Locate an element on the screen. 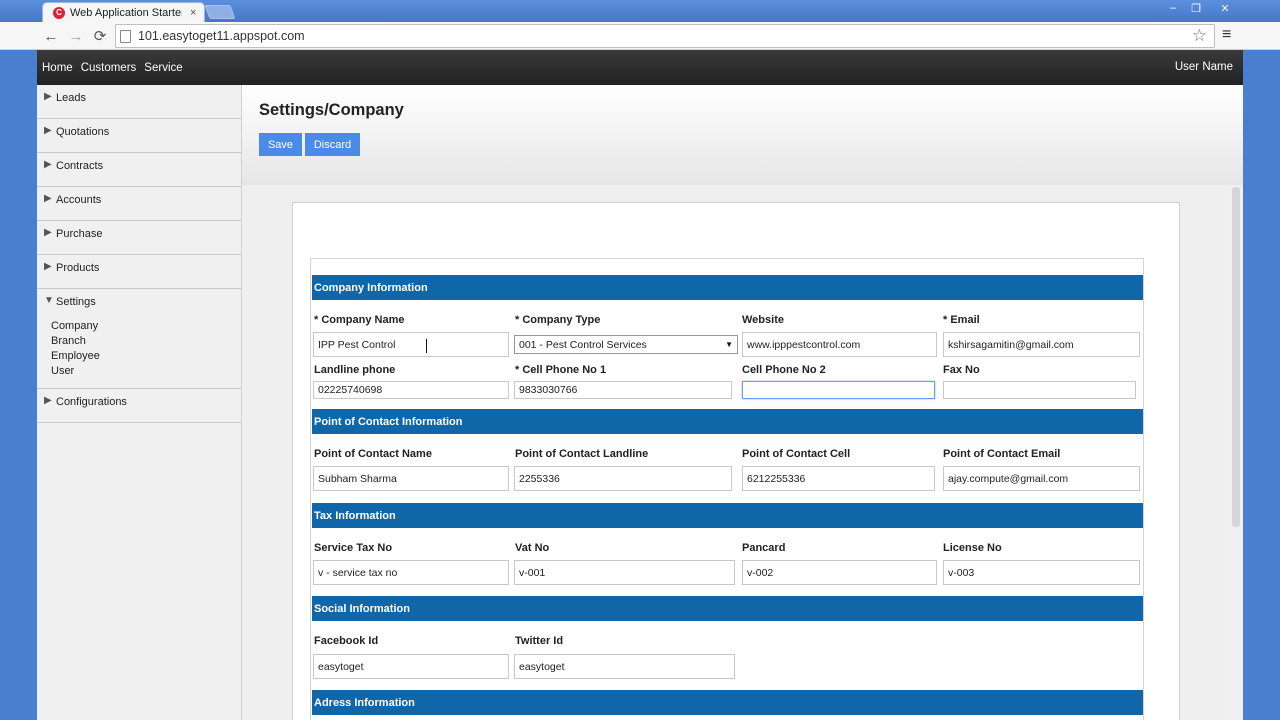 The width and height of the screenshot is (1280, 720). contact-email-input: ajay.compute@gmail.com is located at coordinates (1041, 478).